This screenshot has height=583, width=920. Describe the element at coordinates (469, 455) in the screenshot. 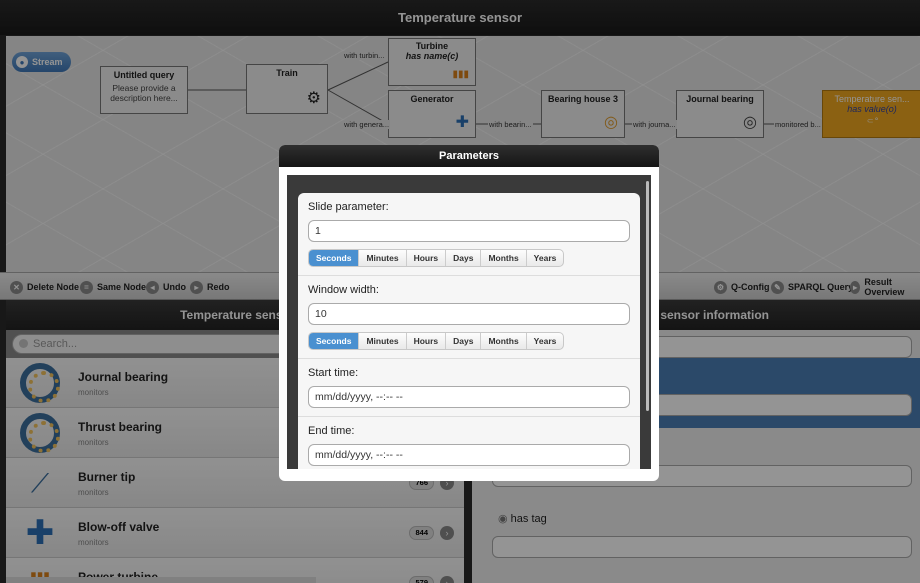

I see `end-time-input: mm/dd/yyyy, --:-- --` at that location.